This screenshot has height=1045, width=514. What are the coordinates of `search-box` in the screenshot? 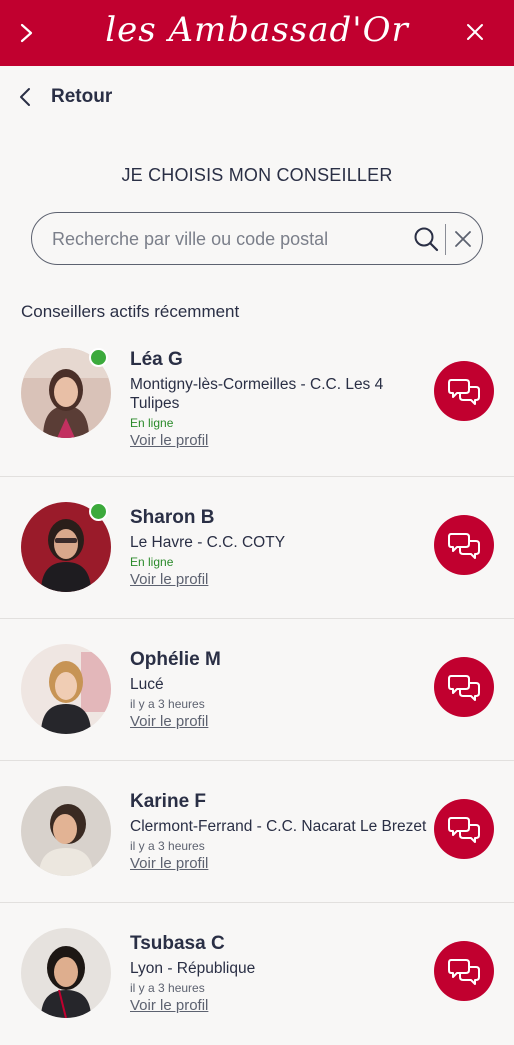 It's located at (257, 238).